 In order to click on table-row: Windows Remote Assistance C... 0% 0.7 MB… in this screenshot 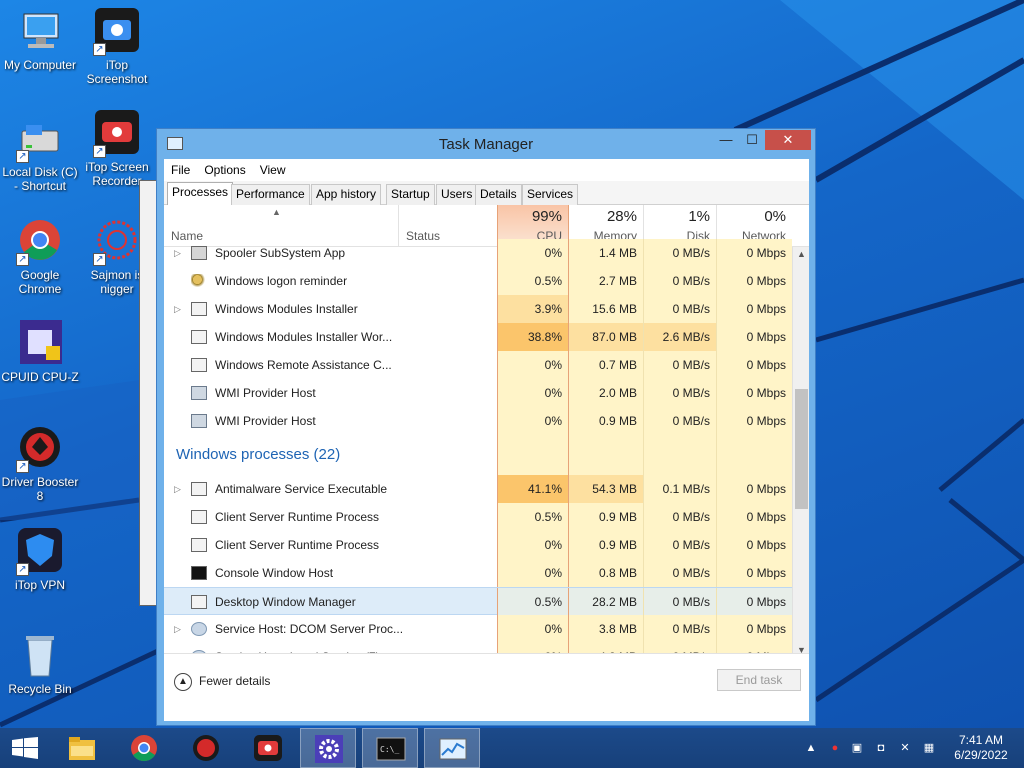, I will do `click(478, 365)`.